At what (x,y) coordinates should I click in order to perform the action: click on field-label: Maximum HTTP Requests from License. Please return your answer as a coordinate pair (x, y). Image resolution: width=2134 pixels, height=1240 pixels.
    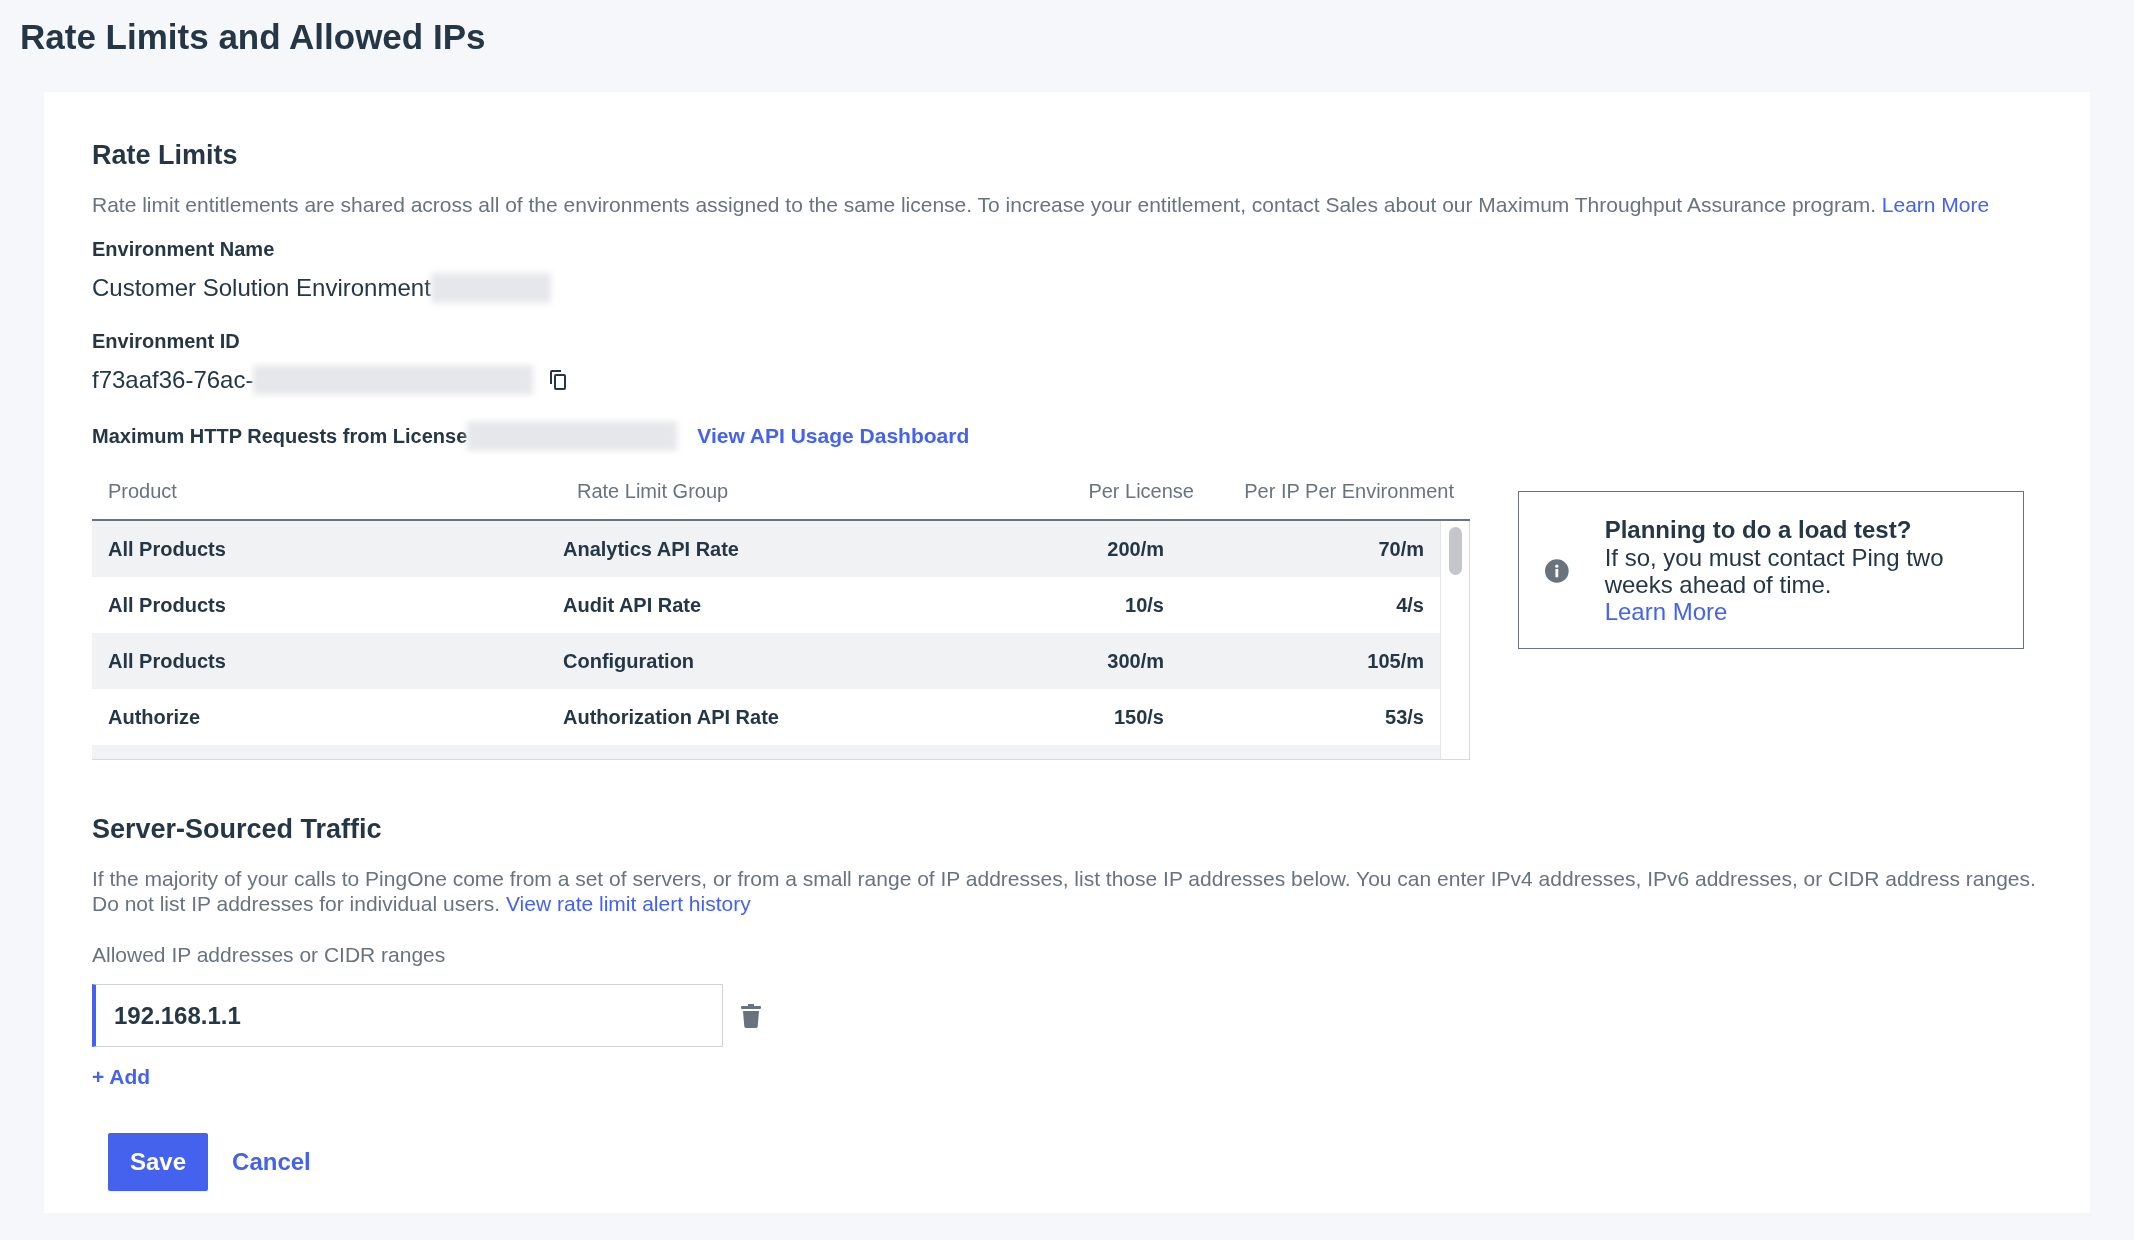
    Looking at the image, I should click on (280, 436).